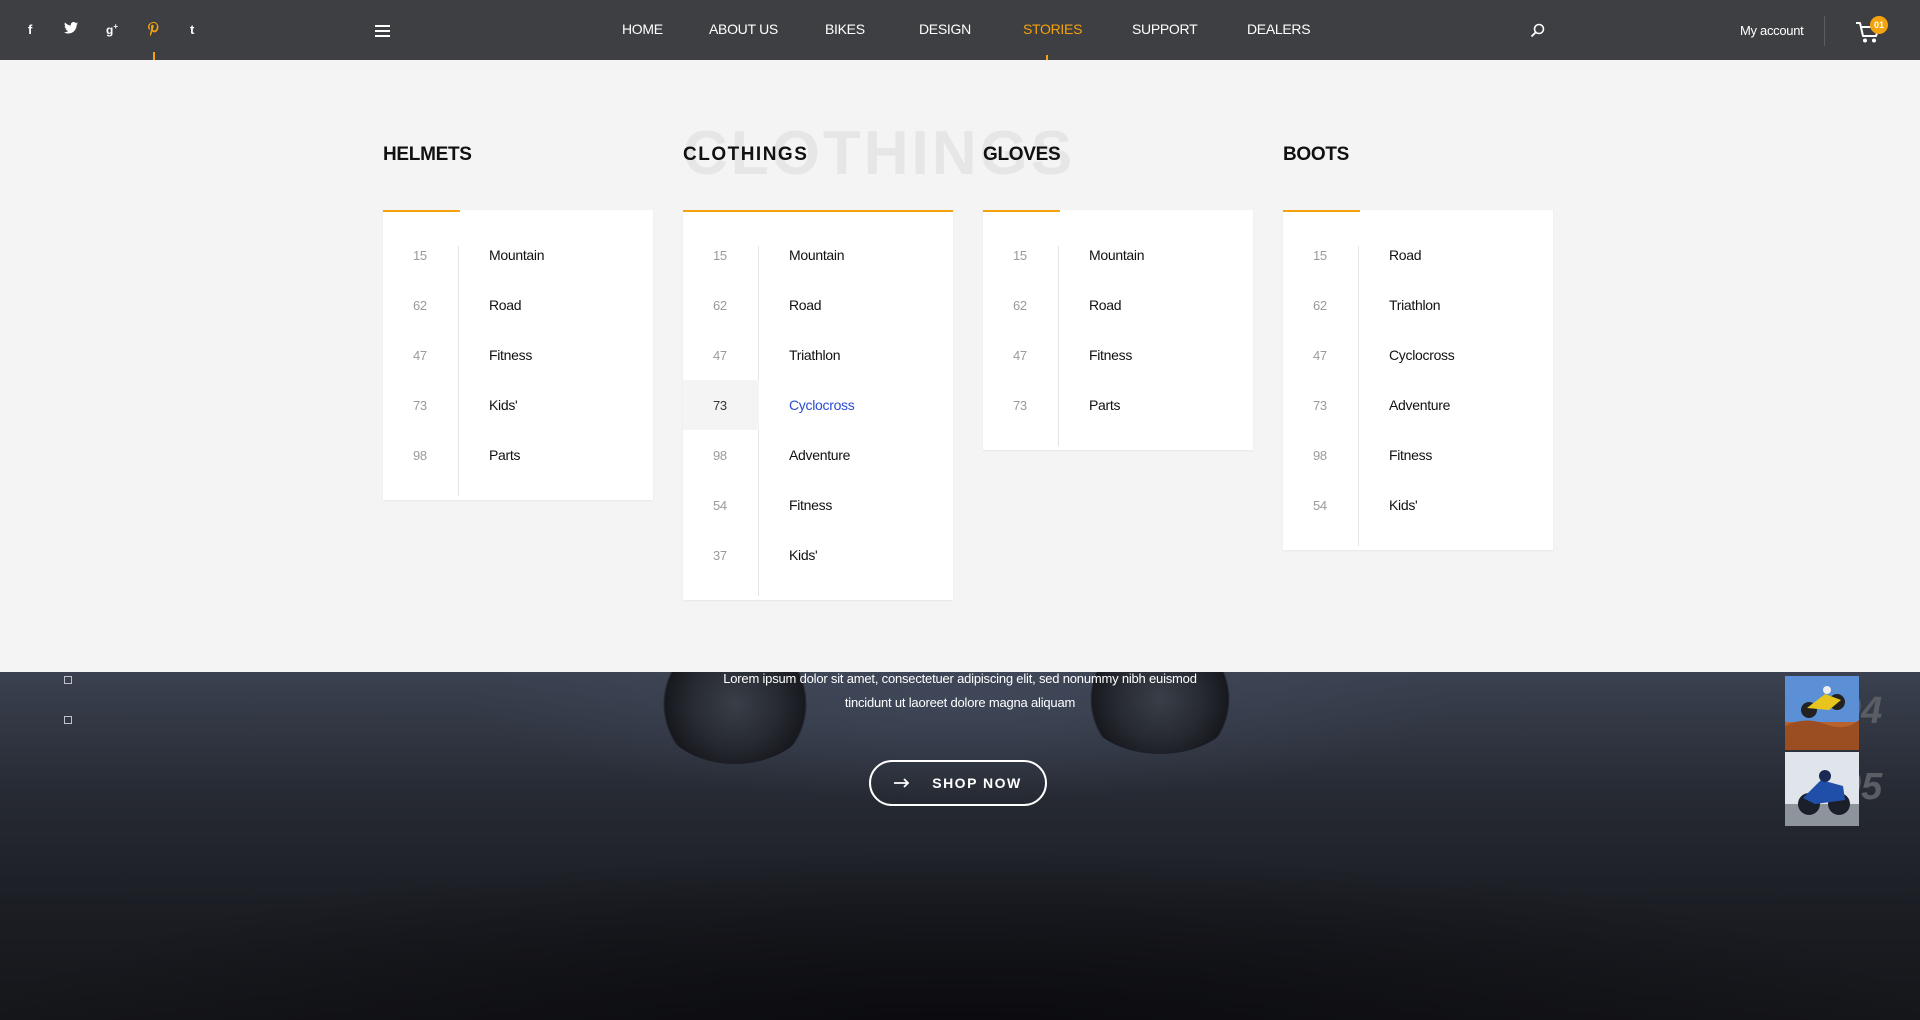 The height and width of the screenshot is (1020, 1920). I want to click on menu-item: 54 Fitness, so click(818, 505).